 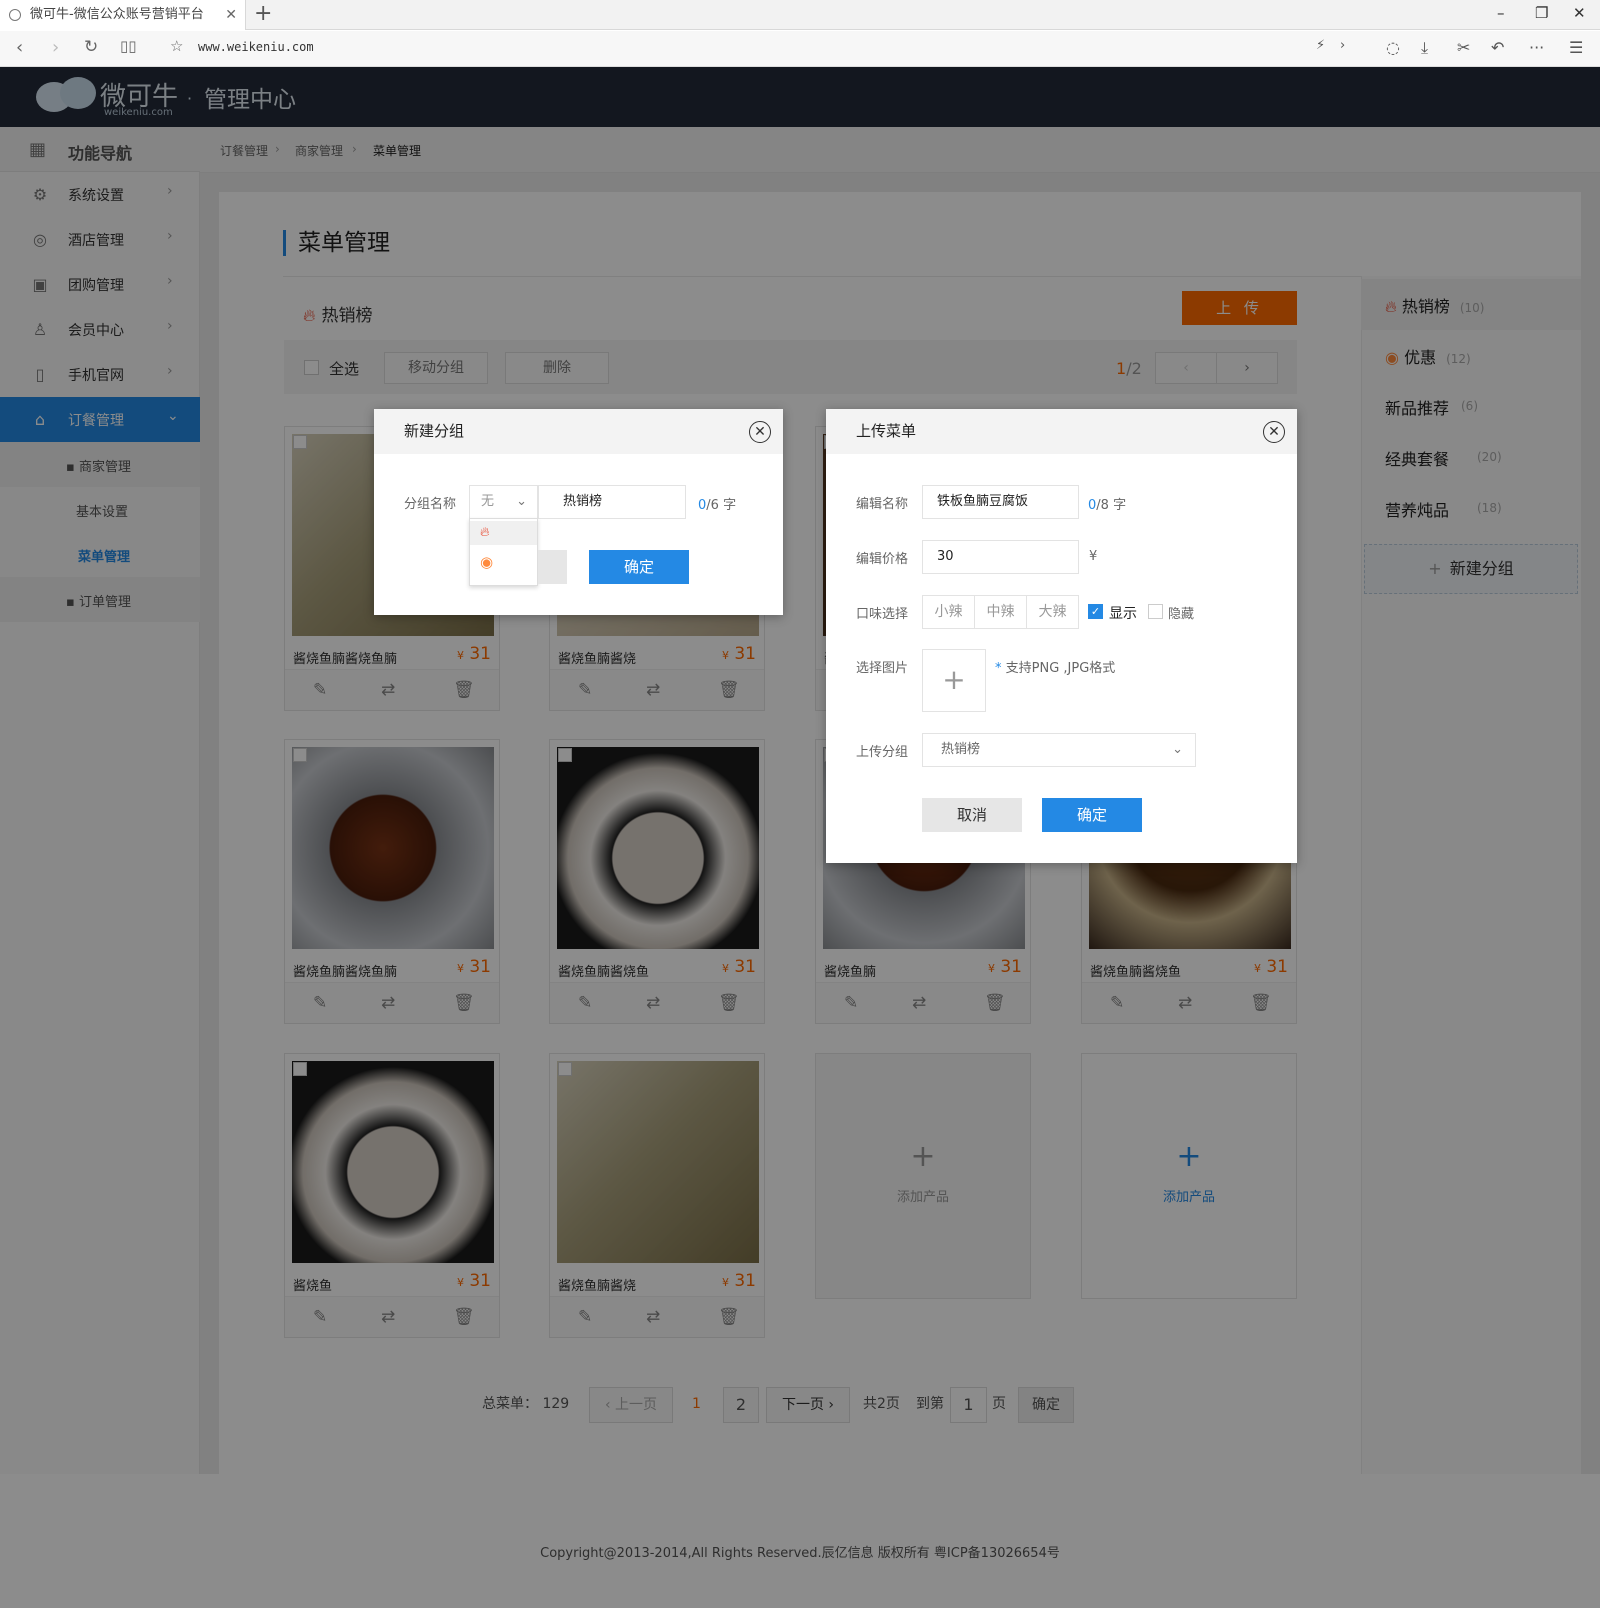 What do you see at coordinates (1501, 13) in the screenshot?
I see `minimize-icon: –` at bounding box center [1501, 13].